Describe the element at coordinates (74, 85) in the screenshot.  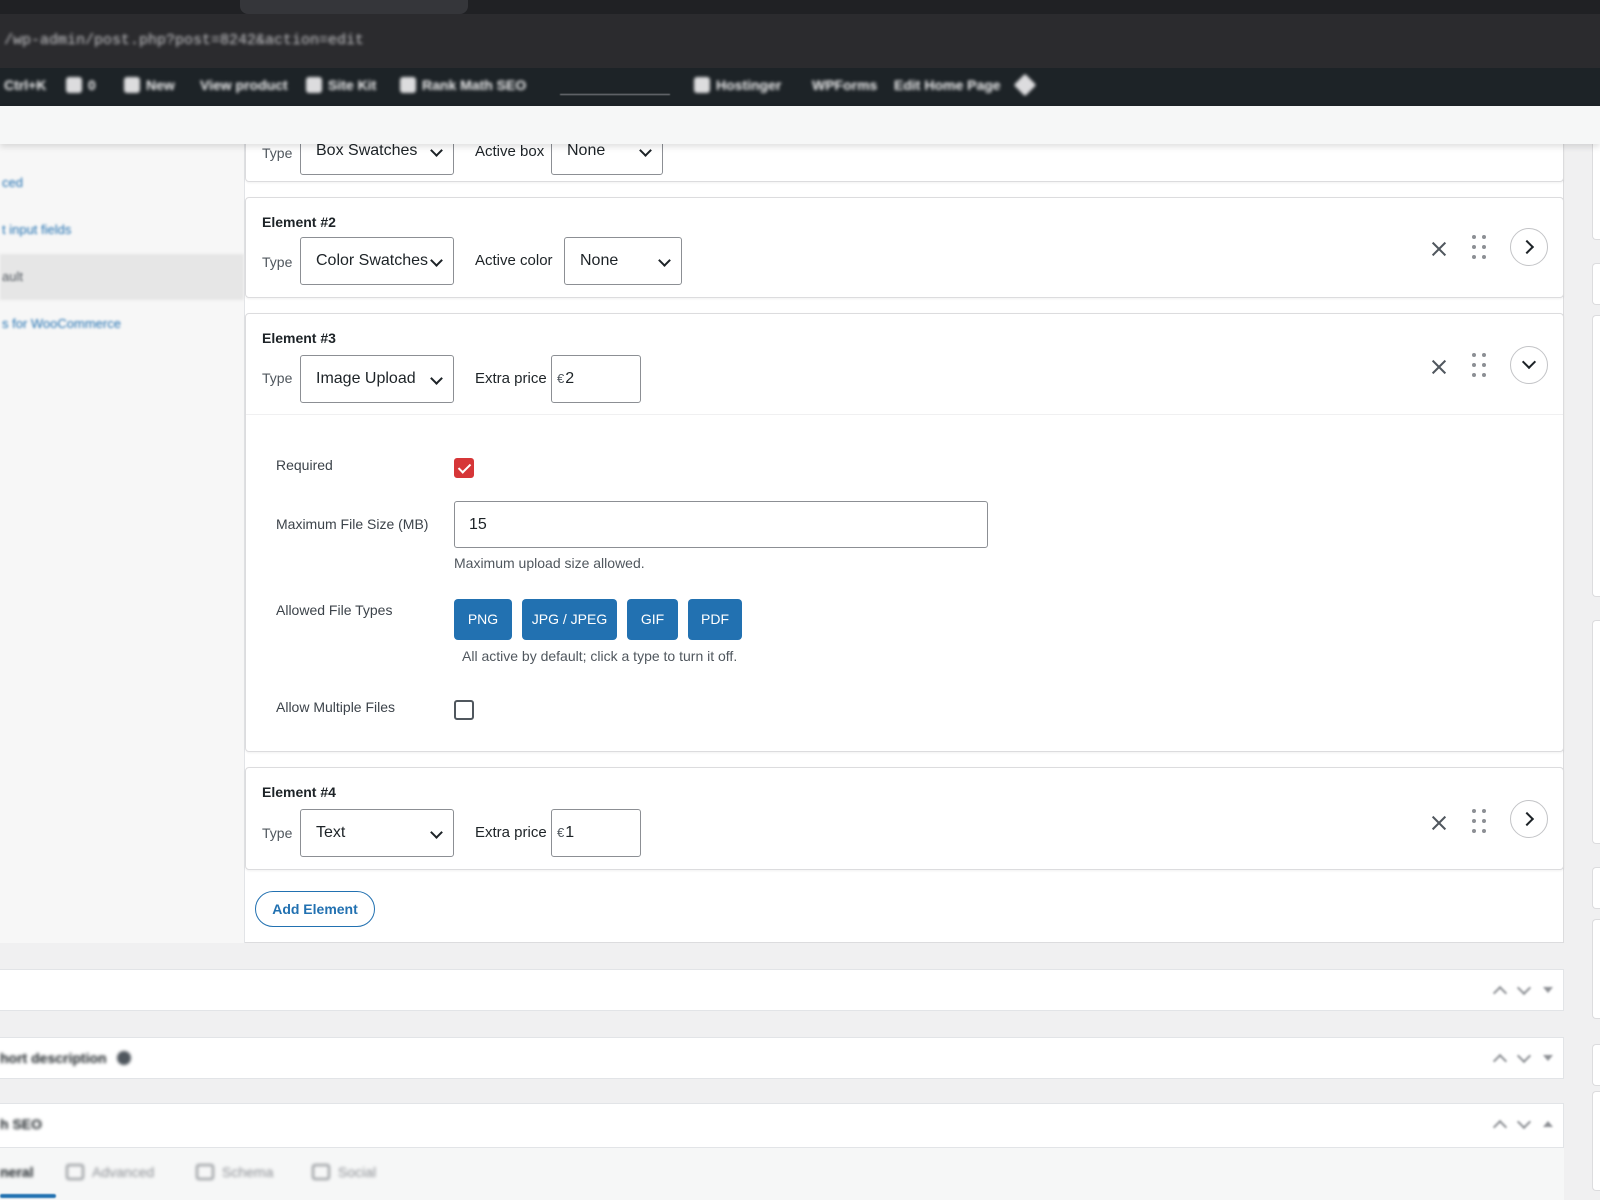
I see `comment-icon` at that location.